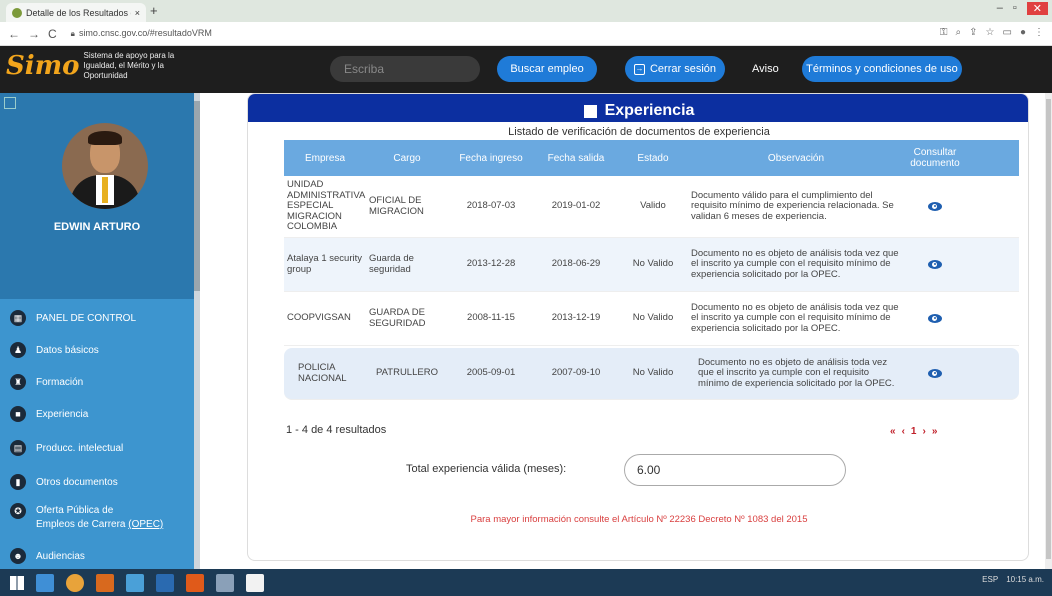 The width and height of the screenshot is (1052, 596). What do you see at coordinates (882, 69) in the screenshot?
I see `terminos-button: Términos y condiciones de uso` at bounding box center [882, 69].